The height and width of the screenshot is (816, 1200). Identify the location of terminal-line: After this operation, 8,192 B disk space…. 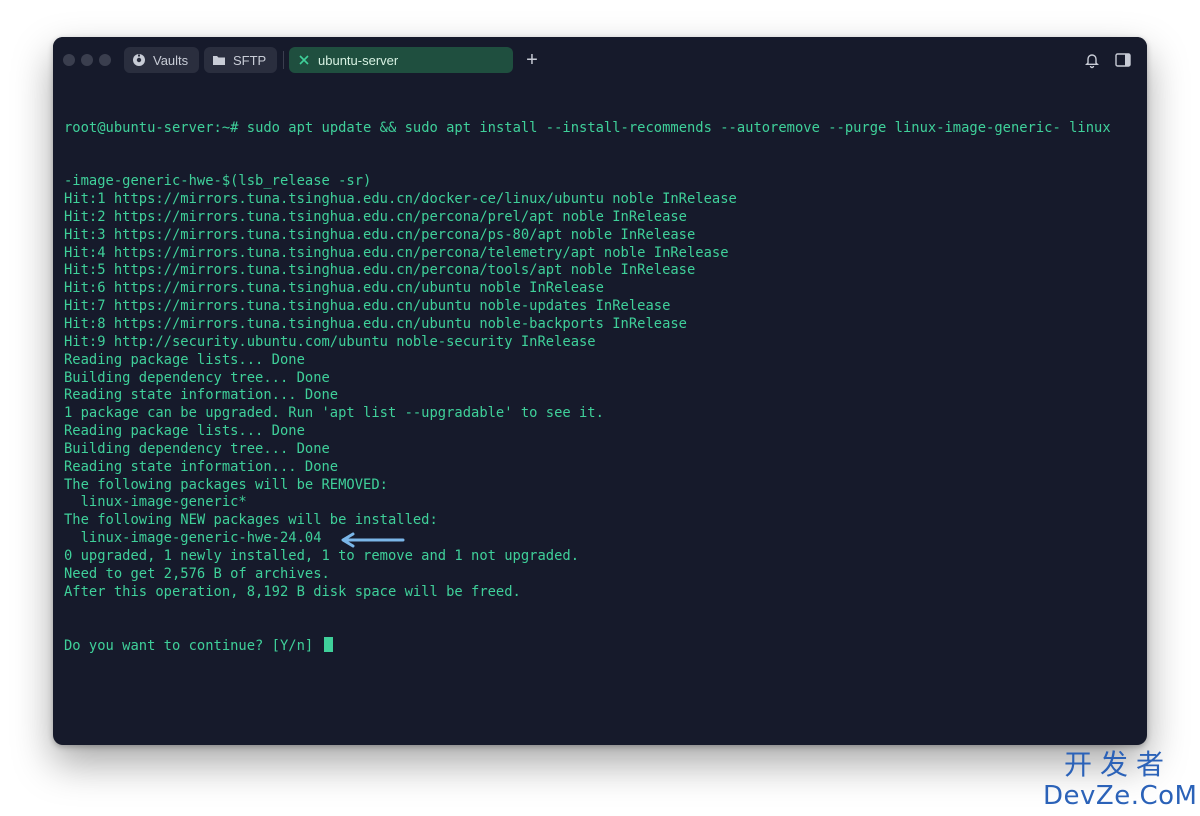
(292, 591).